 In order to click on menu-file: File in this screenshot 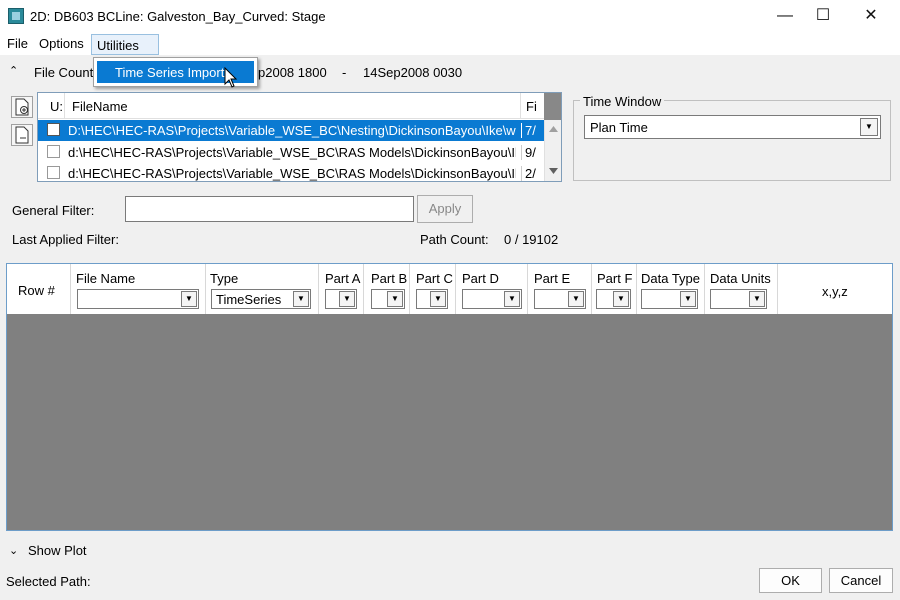, I will do `click(17, 45)`.